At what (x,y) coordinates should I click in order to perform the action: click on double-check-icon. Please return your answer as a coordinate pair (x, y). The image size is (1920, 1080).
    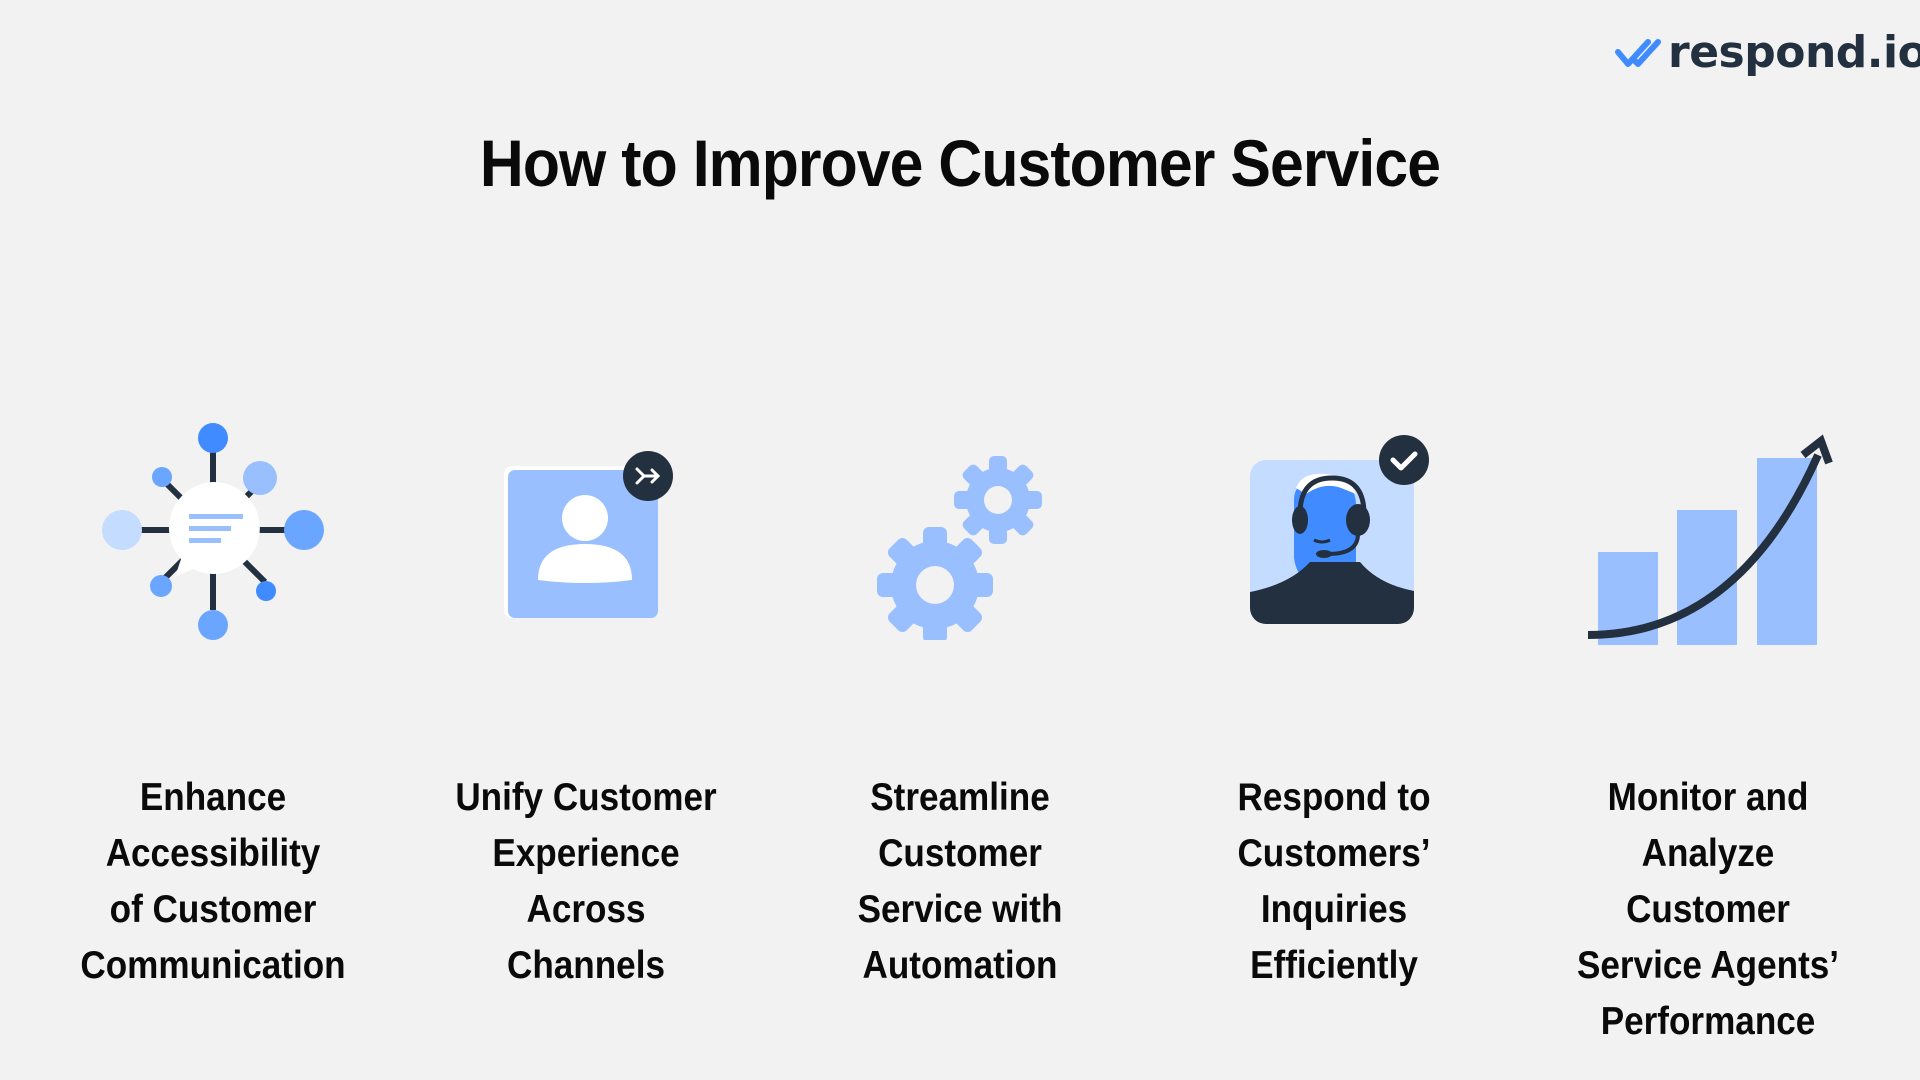
    Looking at the image, I should click on (1638, 53).